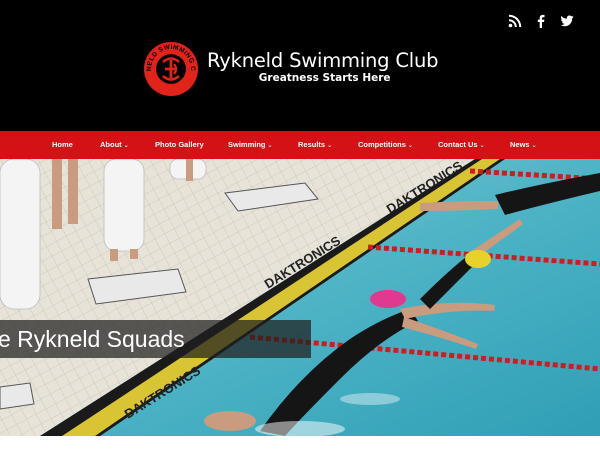 The image size is (600, 450). I want to click on nav-item-contact-us: Contact Us ⌄, so click(461, 145).